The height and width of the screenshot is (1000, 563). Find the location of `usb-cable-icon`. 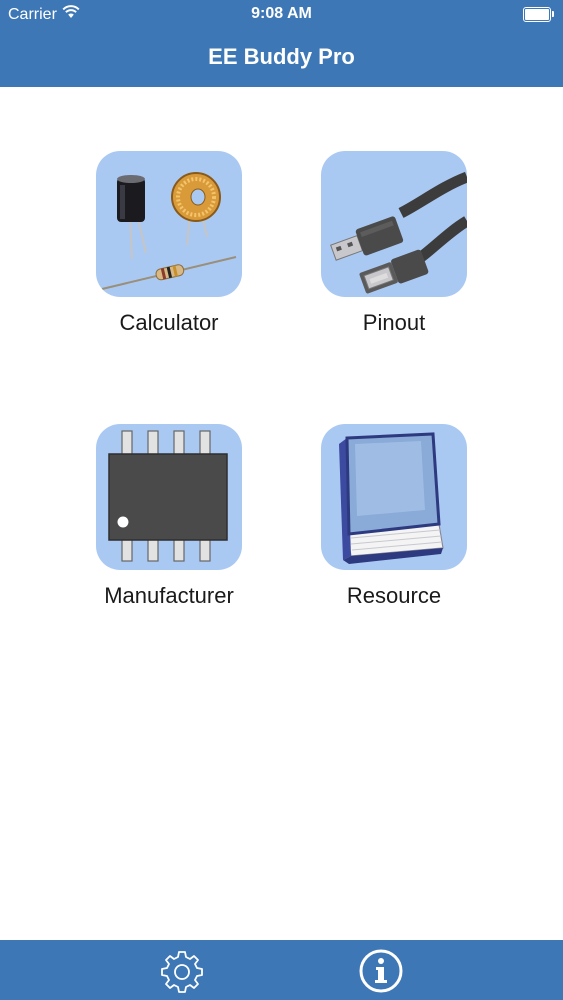

usb-cable-icon is located at coordinates (394, 224).